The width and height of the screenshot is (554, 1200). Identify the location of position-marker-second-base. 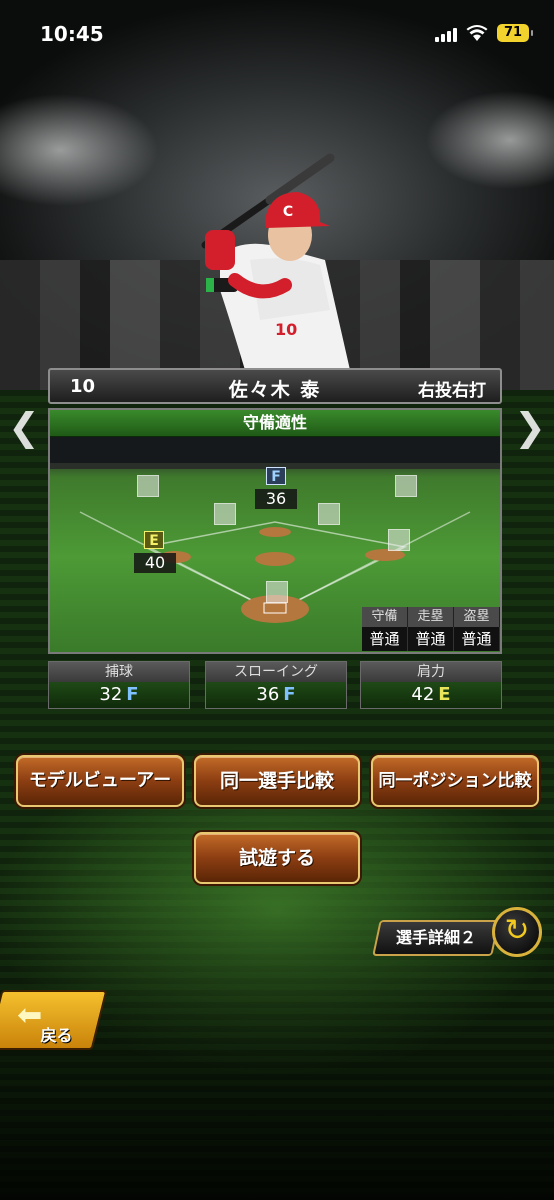
(329, 514).